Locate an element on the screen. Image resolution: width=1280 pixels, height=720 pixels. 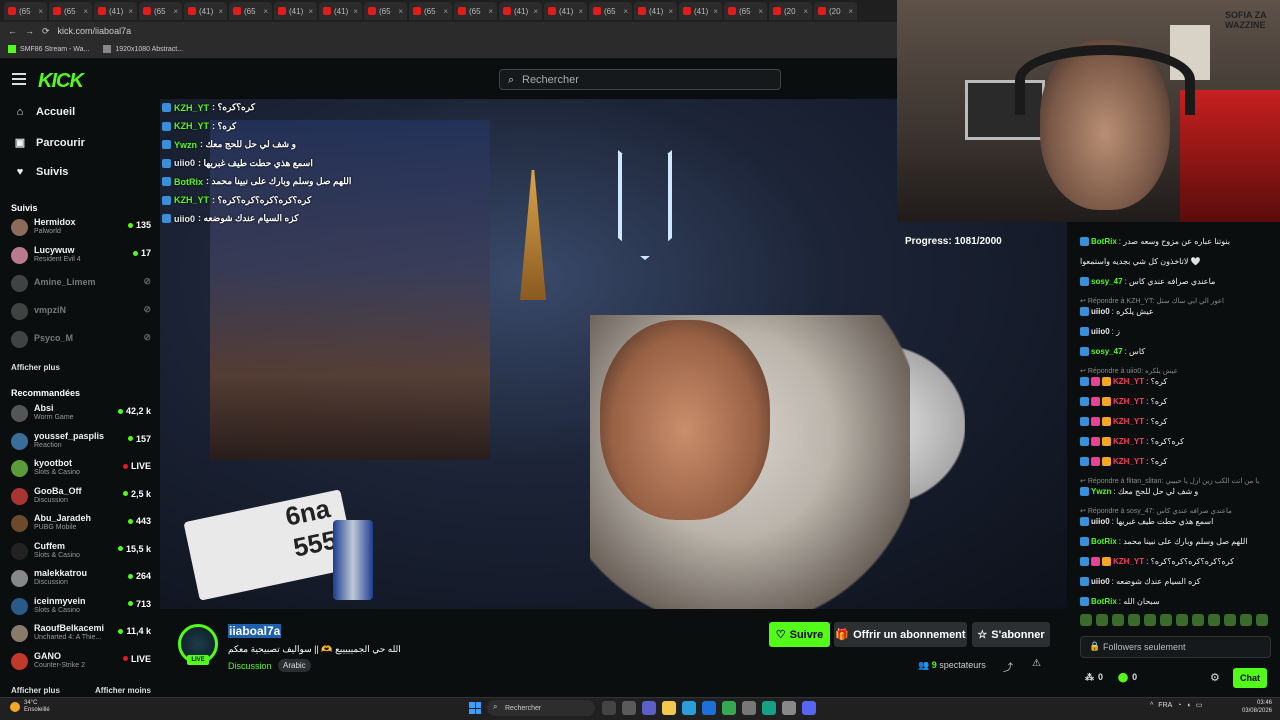
following-channel: Lucywuw Resident Evil 4 17 is located at coordinates (81, 255).